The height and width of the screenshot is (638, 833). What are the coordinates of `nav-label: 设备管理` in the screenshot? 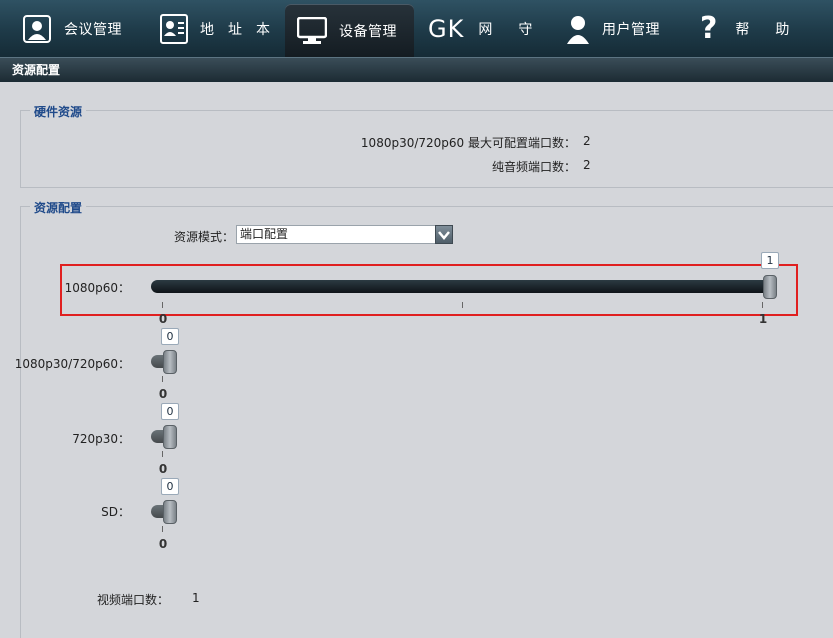 It's located at (368, 31).